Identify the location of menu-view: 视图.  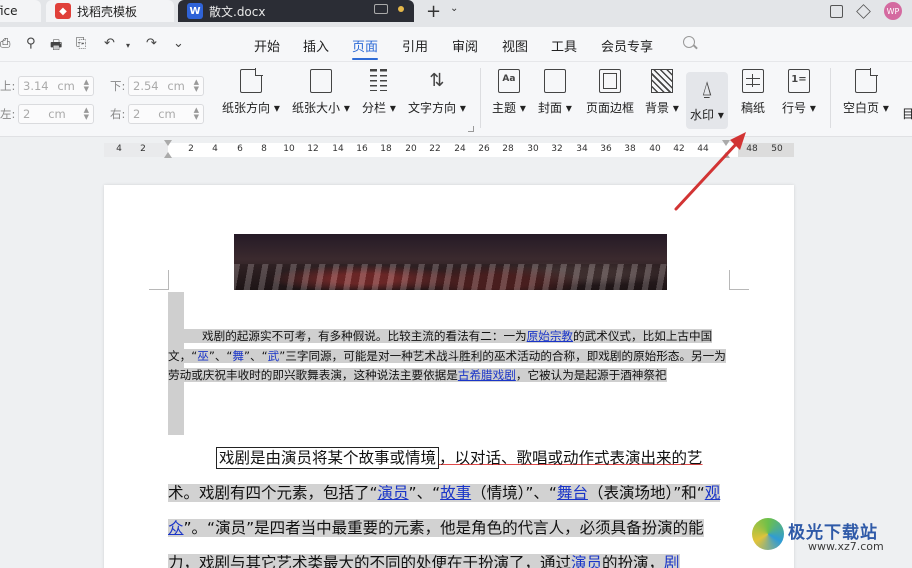
(515, 45).